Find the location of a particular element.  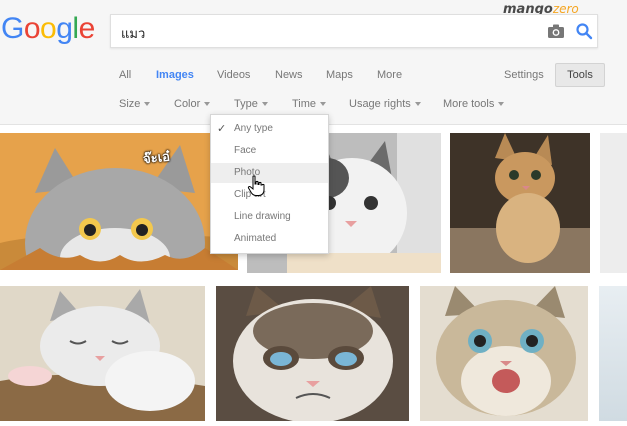

filter-label: Color is located at coordinates (187, 104).